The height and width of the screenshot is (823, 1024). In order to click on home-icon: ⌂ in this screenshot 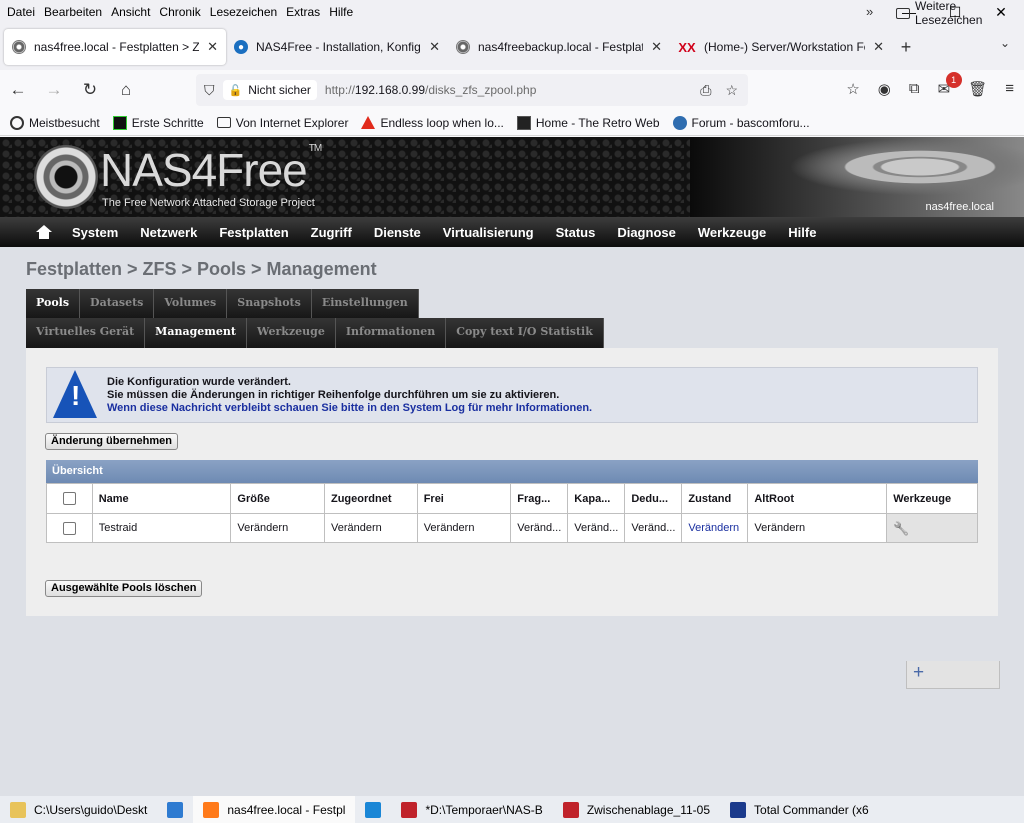, I will do `click(126, 90)`.